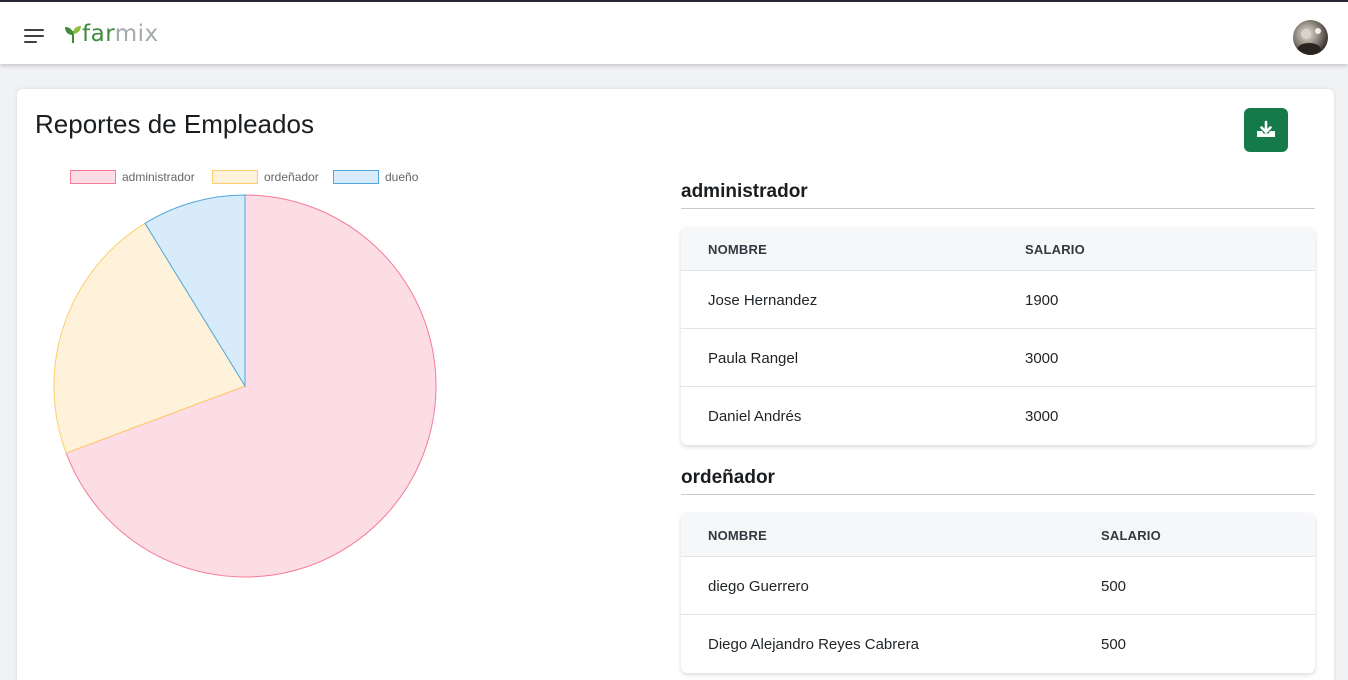 The image size is (1348, 680). I want to click on employee-name: Jose Hernandez, so click(763, 300).